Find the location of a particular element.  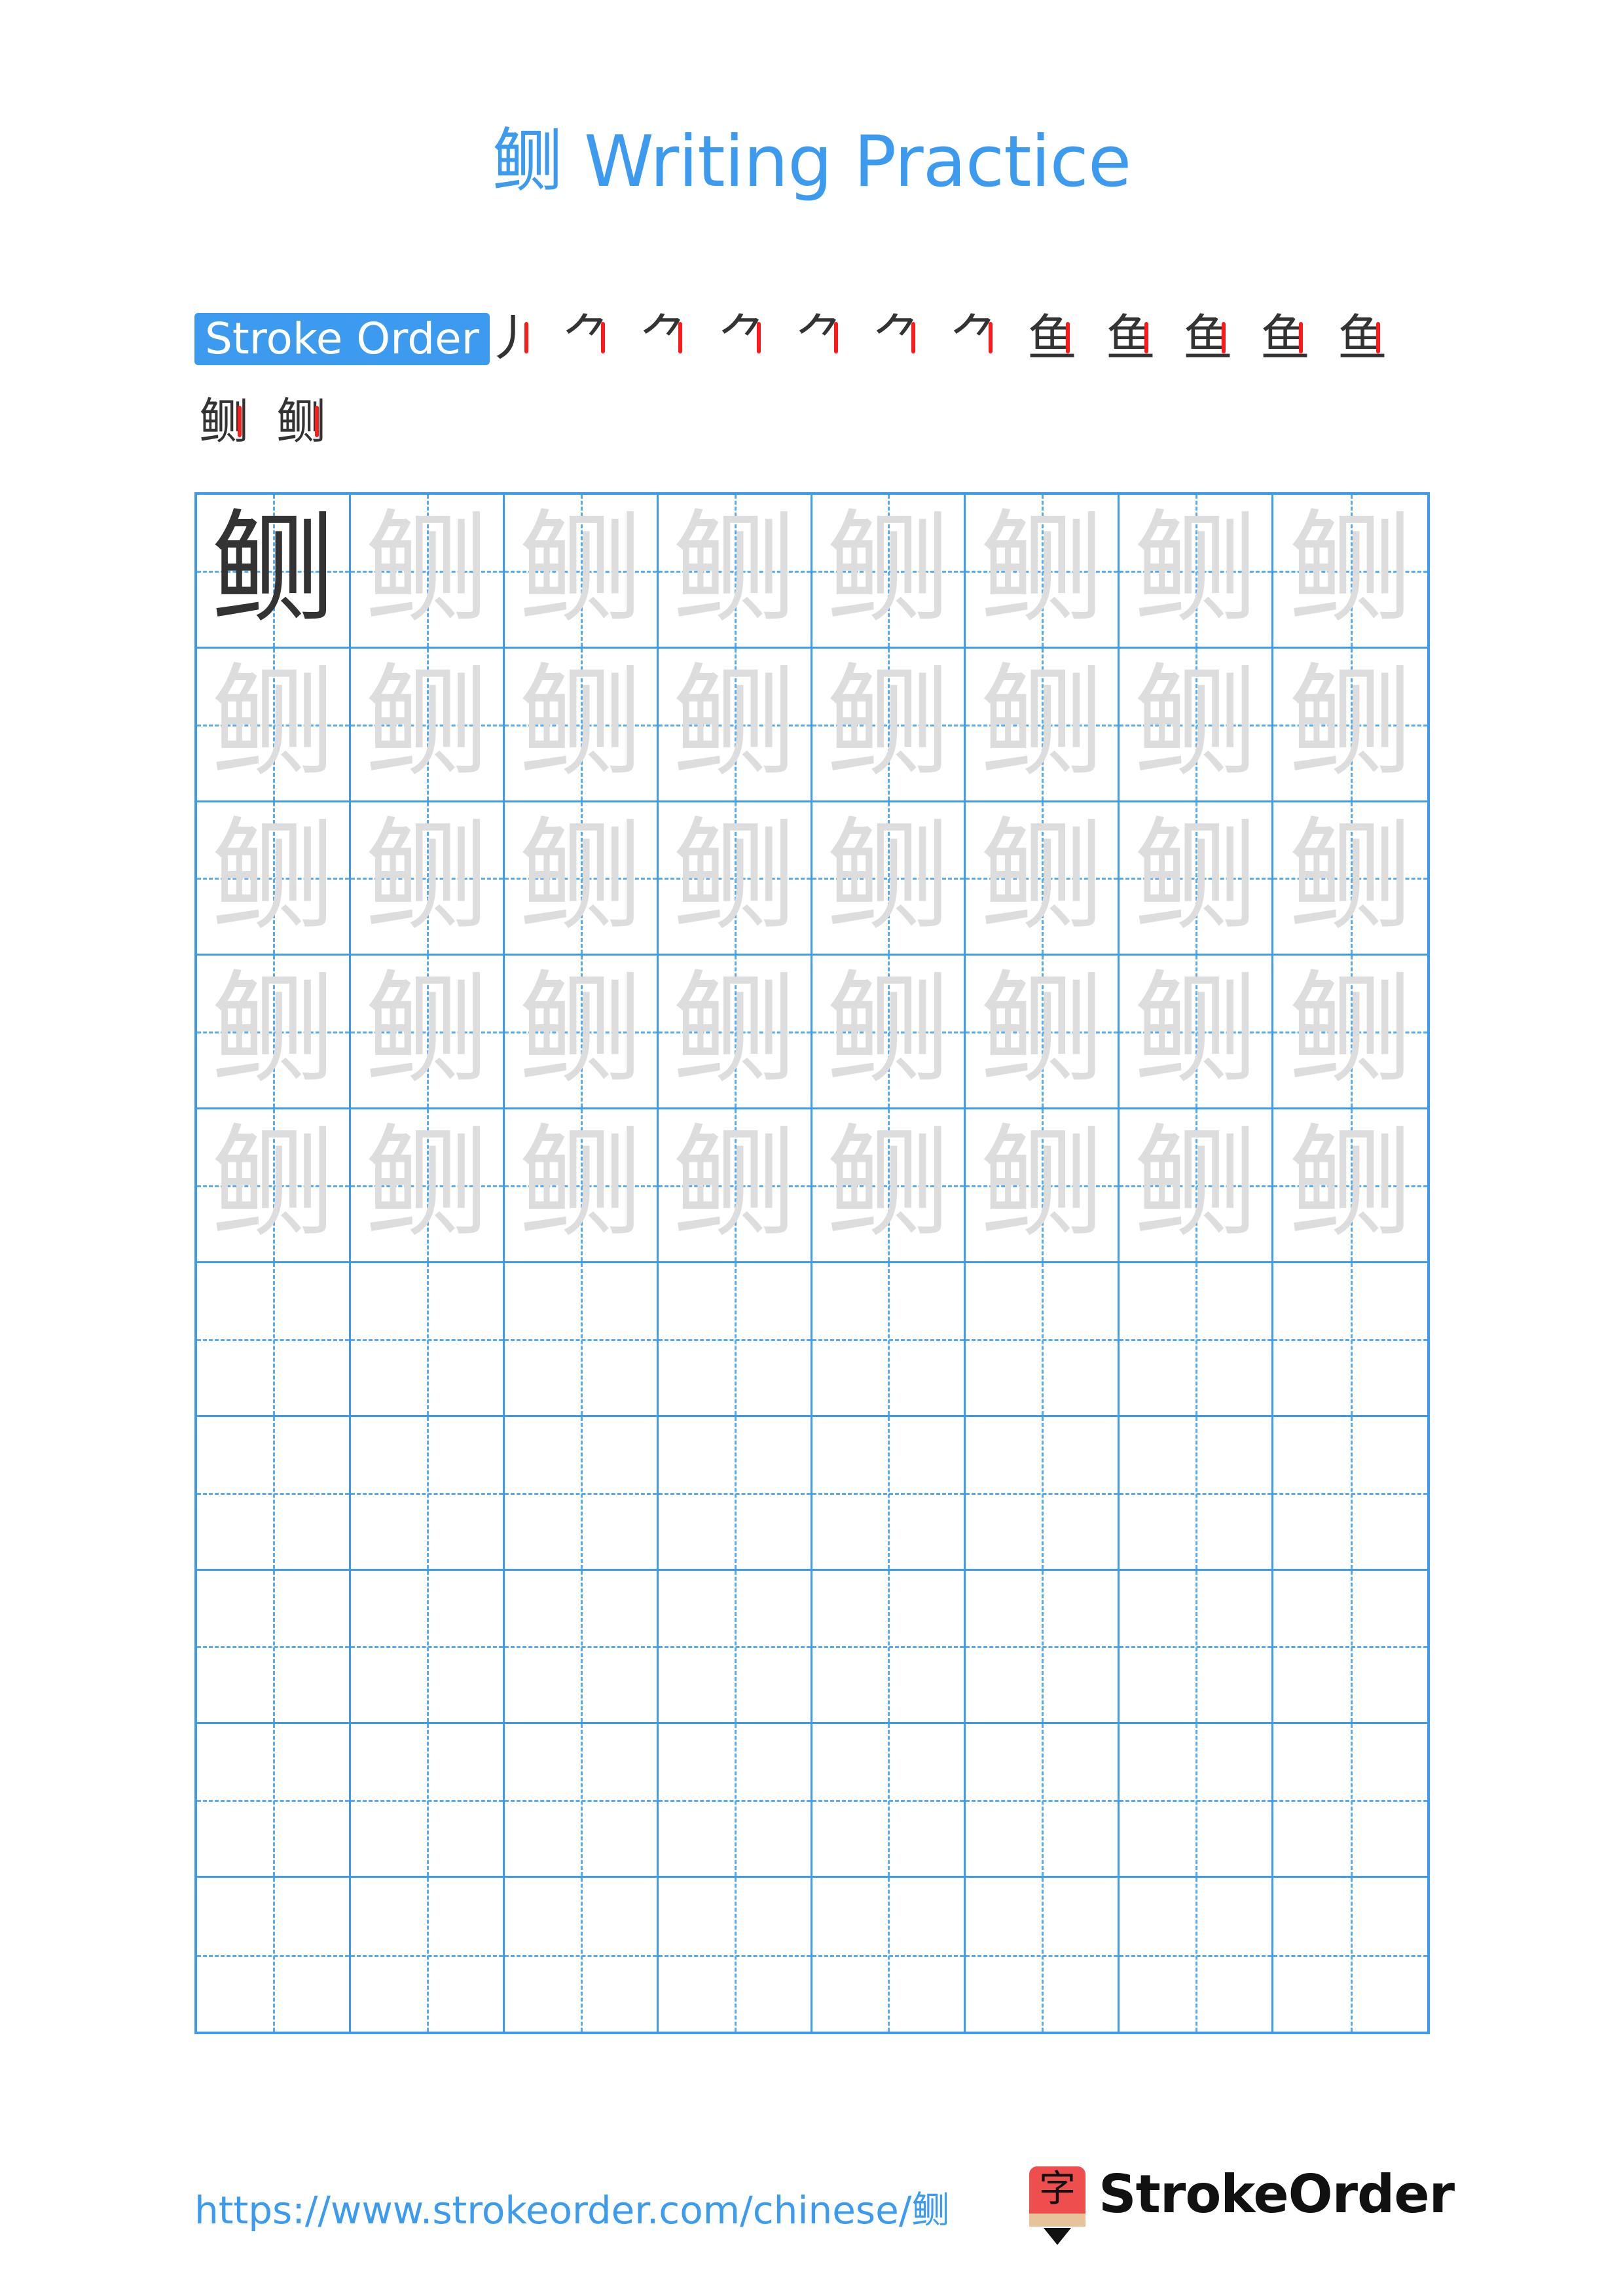

stroke-order-label: Stroke Order is located at coordinates (342, 339).